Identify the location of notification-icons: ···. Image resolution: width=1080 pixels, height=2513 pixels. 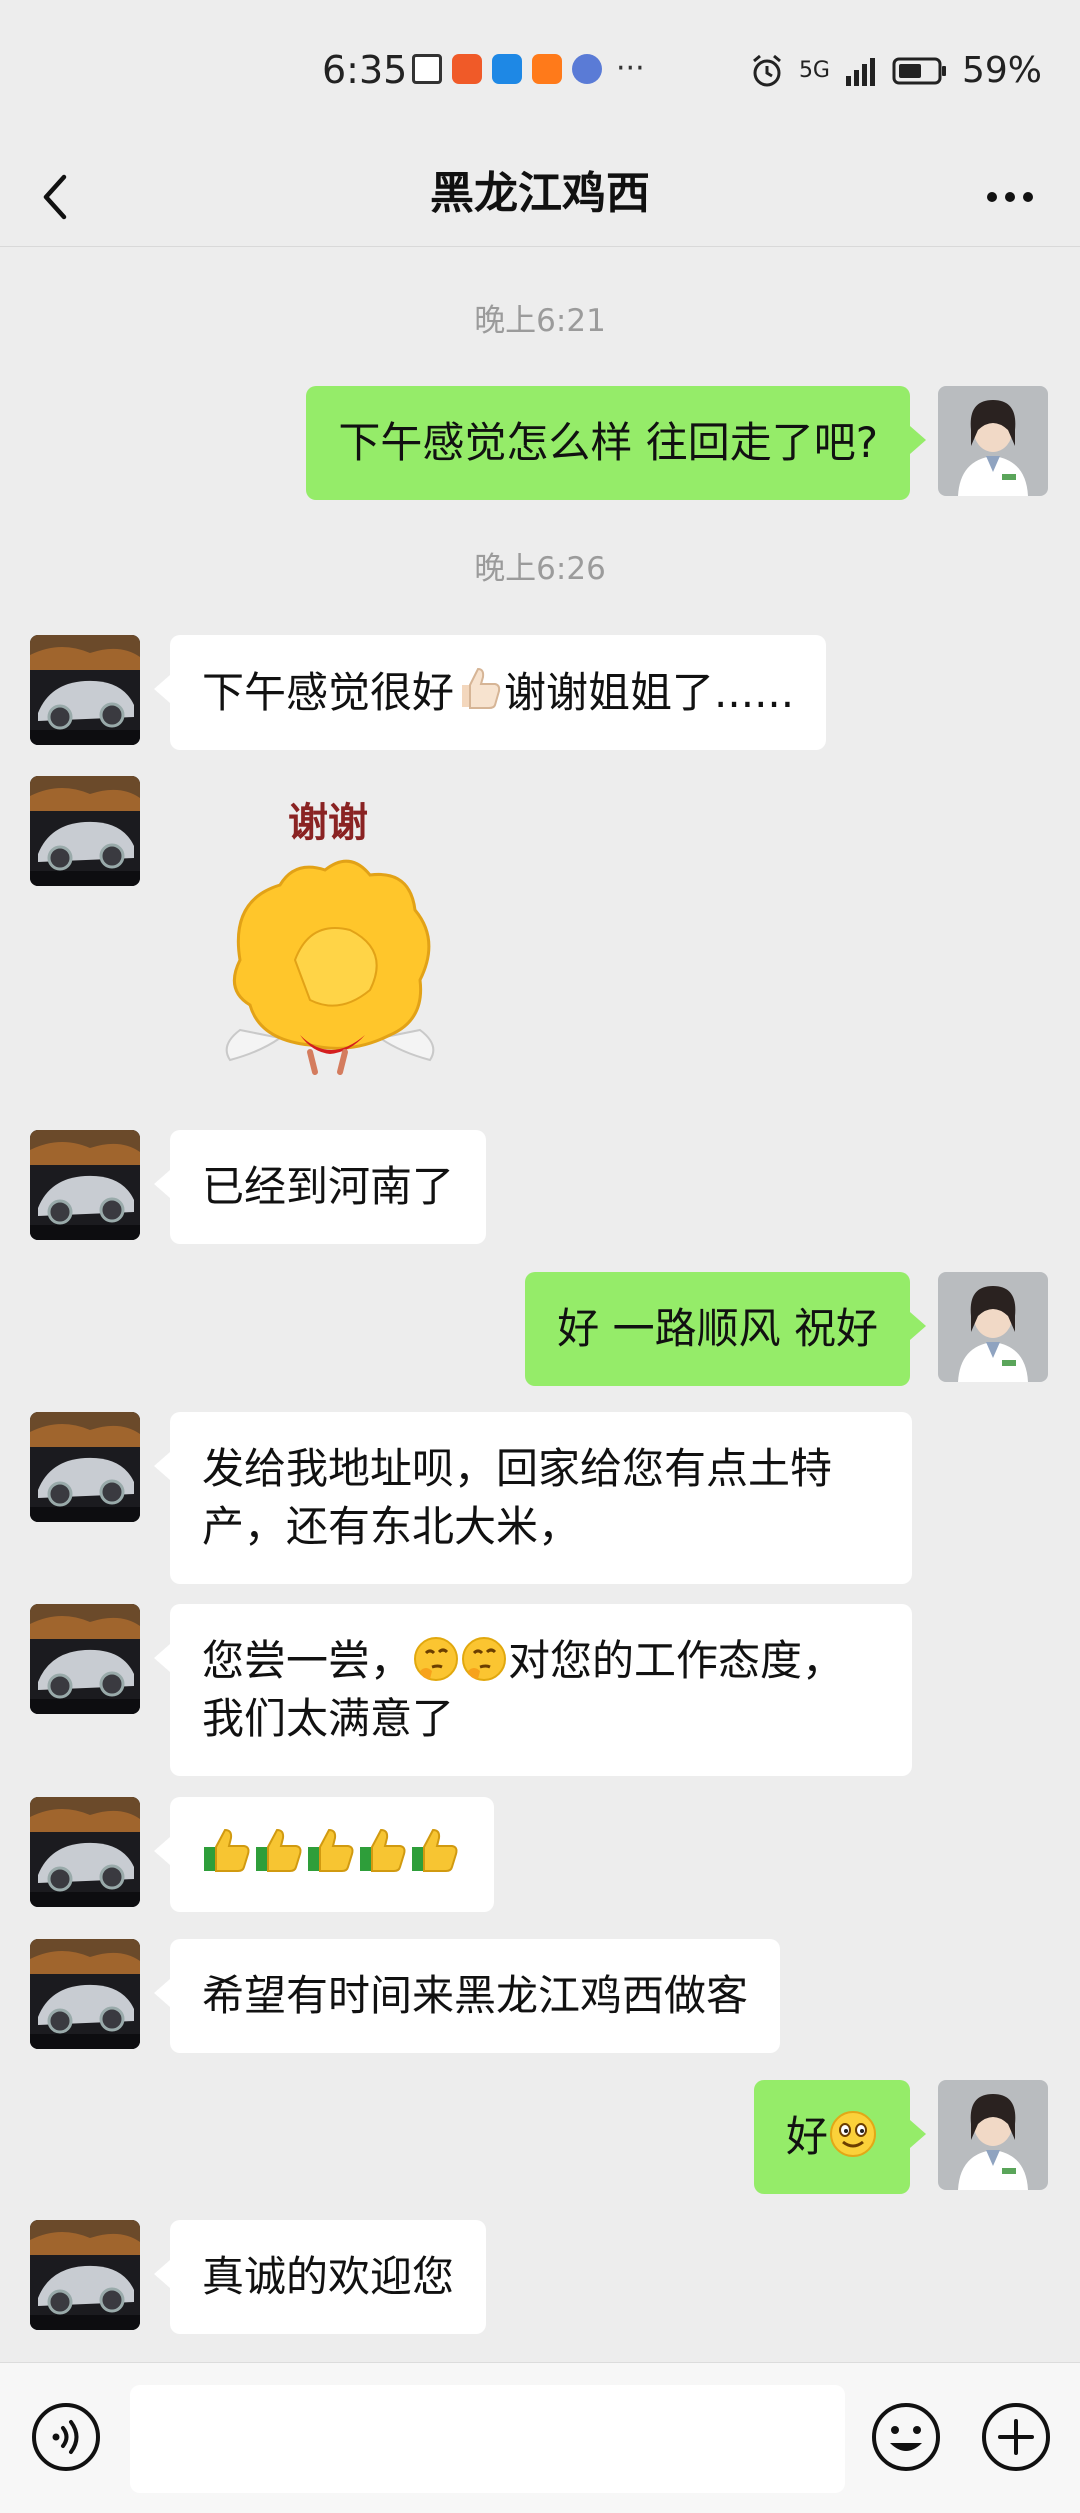
(528, 69).